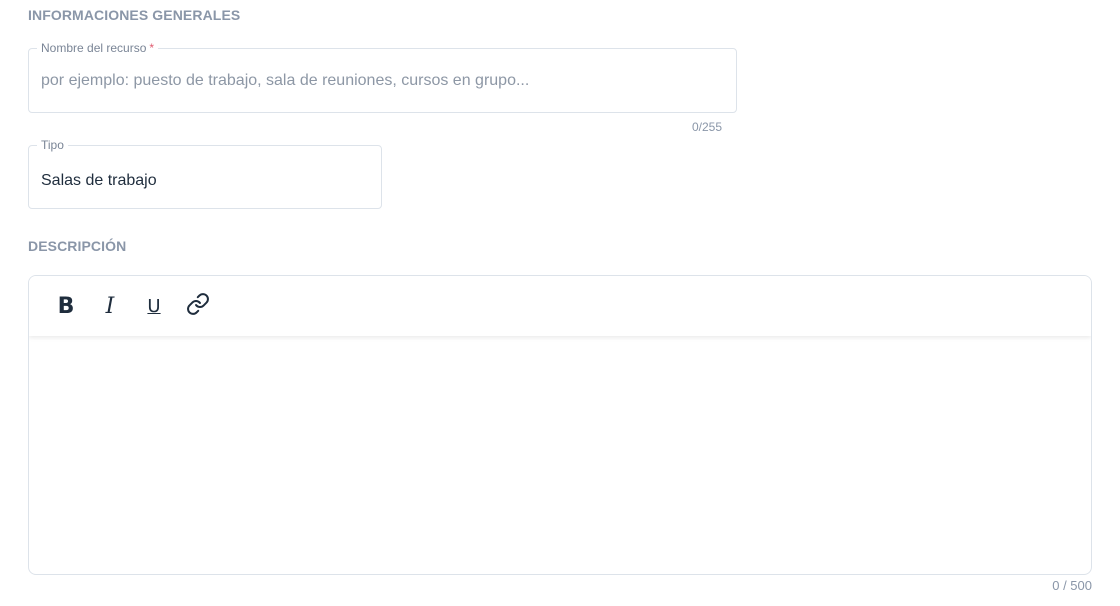 Image resolution: width=1120 pixels, height=606 pixels. Describe the element at coordinates (110, 306) in the screenshot. I see `italic-button: I` at that location.